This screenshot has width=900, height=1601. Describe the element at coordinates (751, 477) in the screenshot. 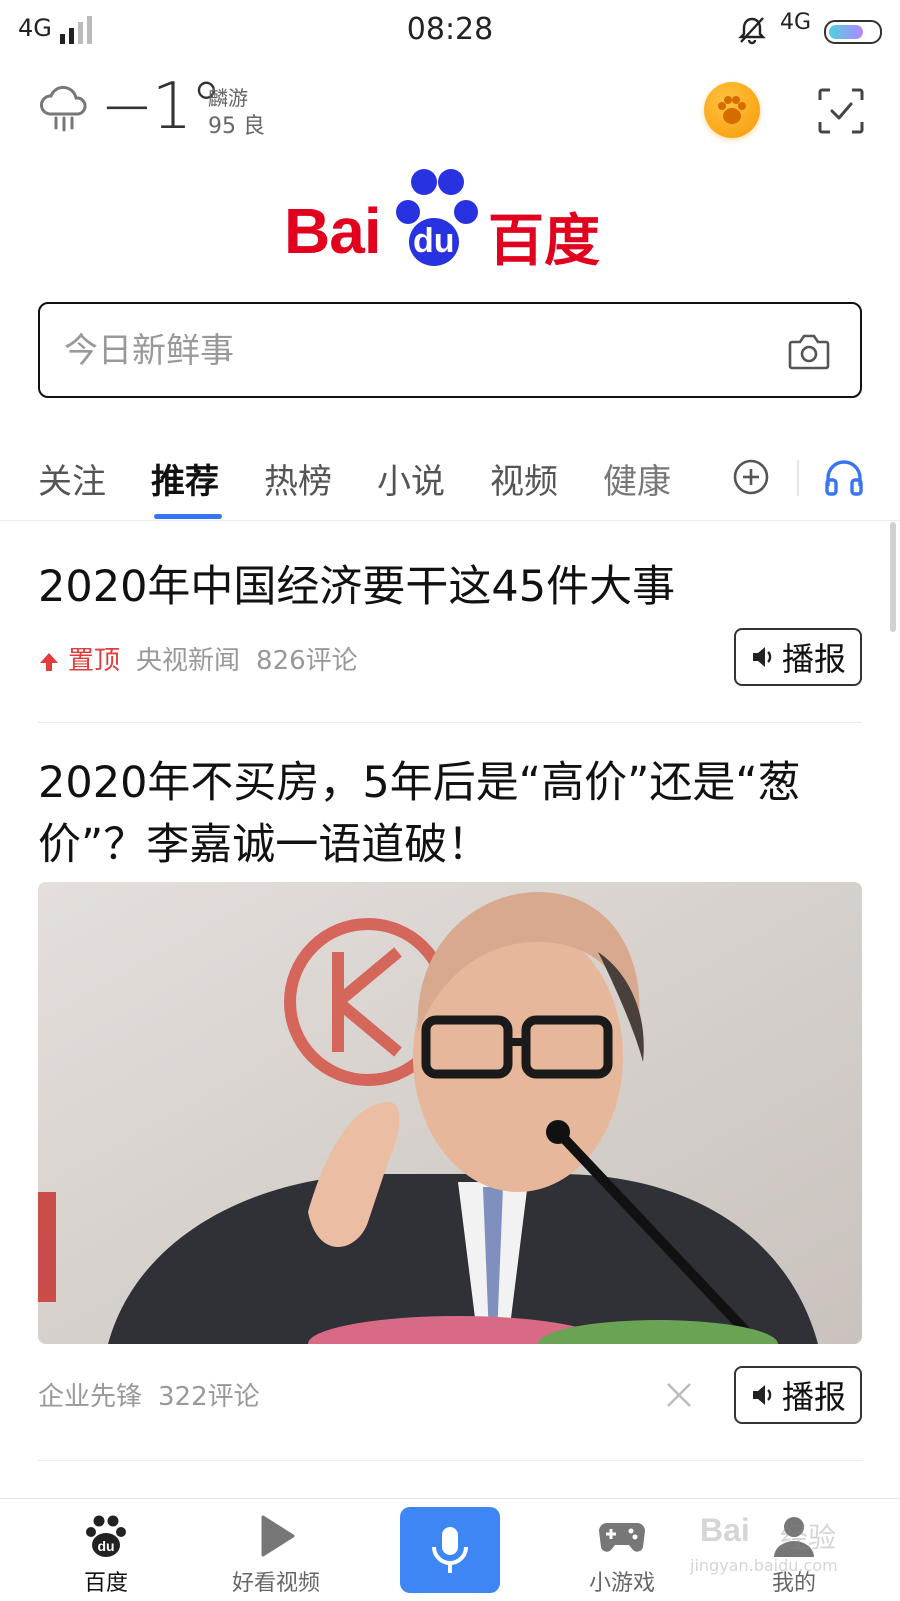

I see `add-tab-icon` at that location.